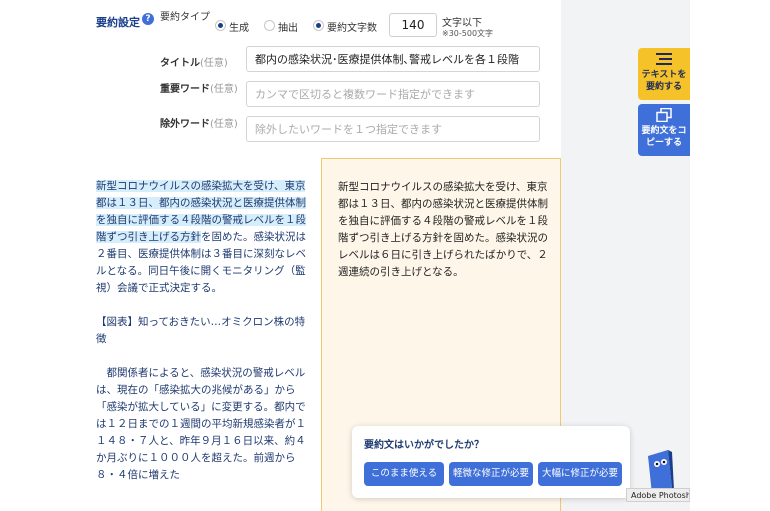 The width and height of the screenshot is (770, 511). Describe the element at coordinates (40, 255) in the screenshot. I see `left-margin` at that location.